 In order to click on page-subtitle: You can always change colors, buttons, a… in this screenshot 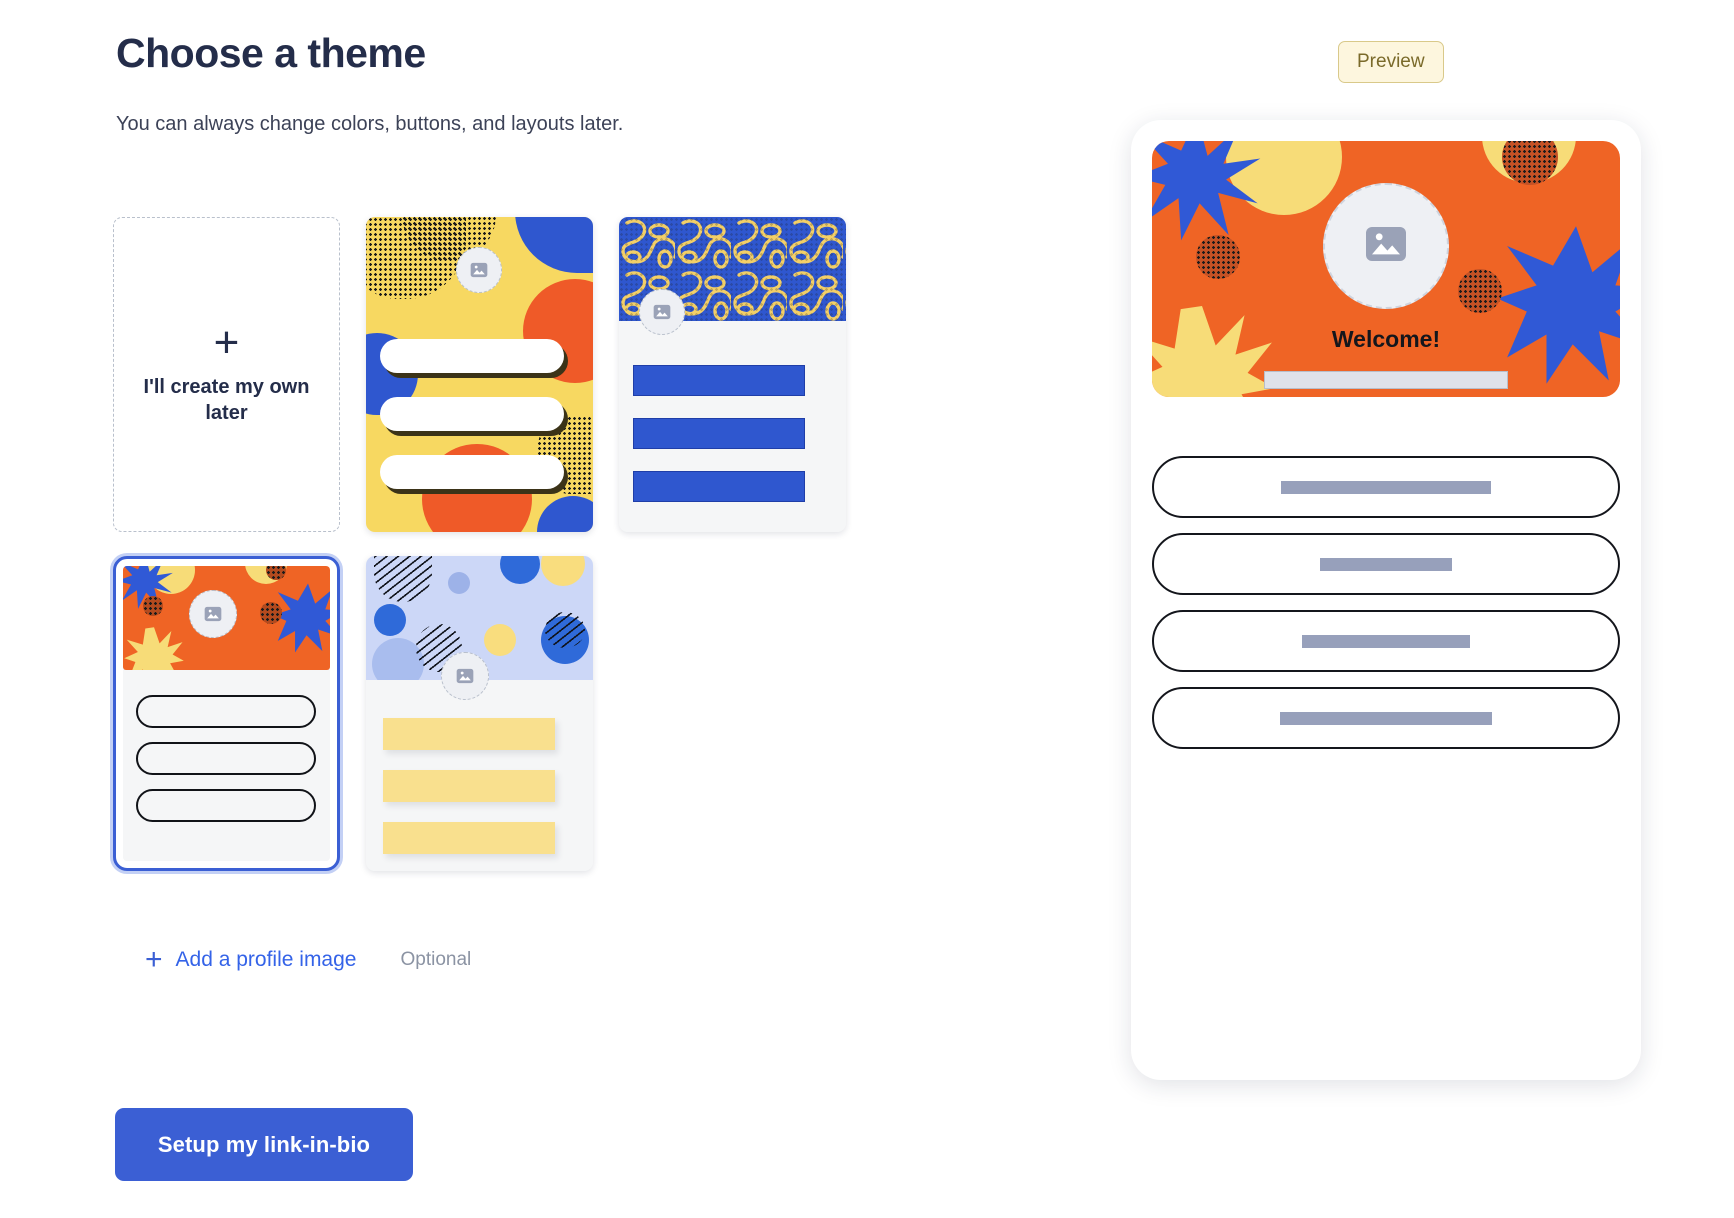, I will do `click(370, 124)`.